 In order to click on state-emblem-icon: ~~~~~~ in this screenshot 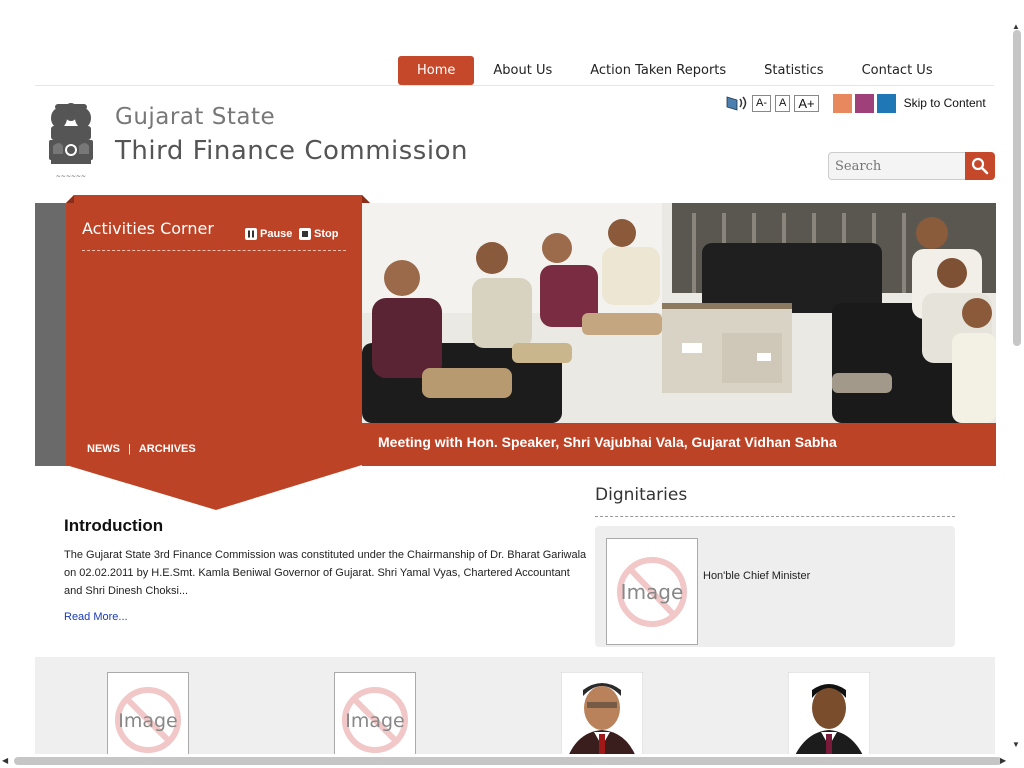, I will do `click(71, 141)`.